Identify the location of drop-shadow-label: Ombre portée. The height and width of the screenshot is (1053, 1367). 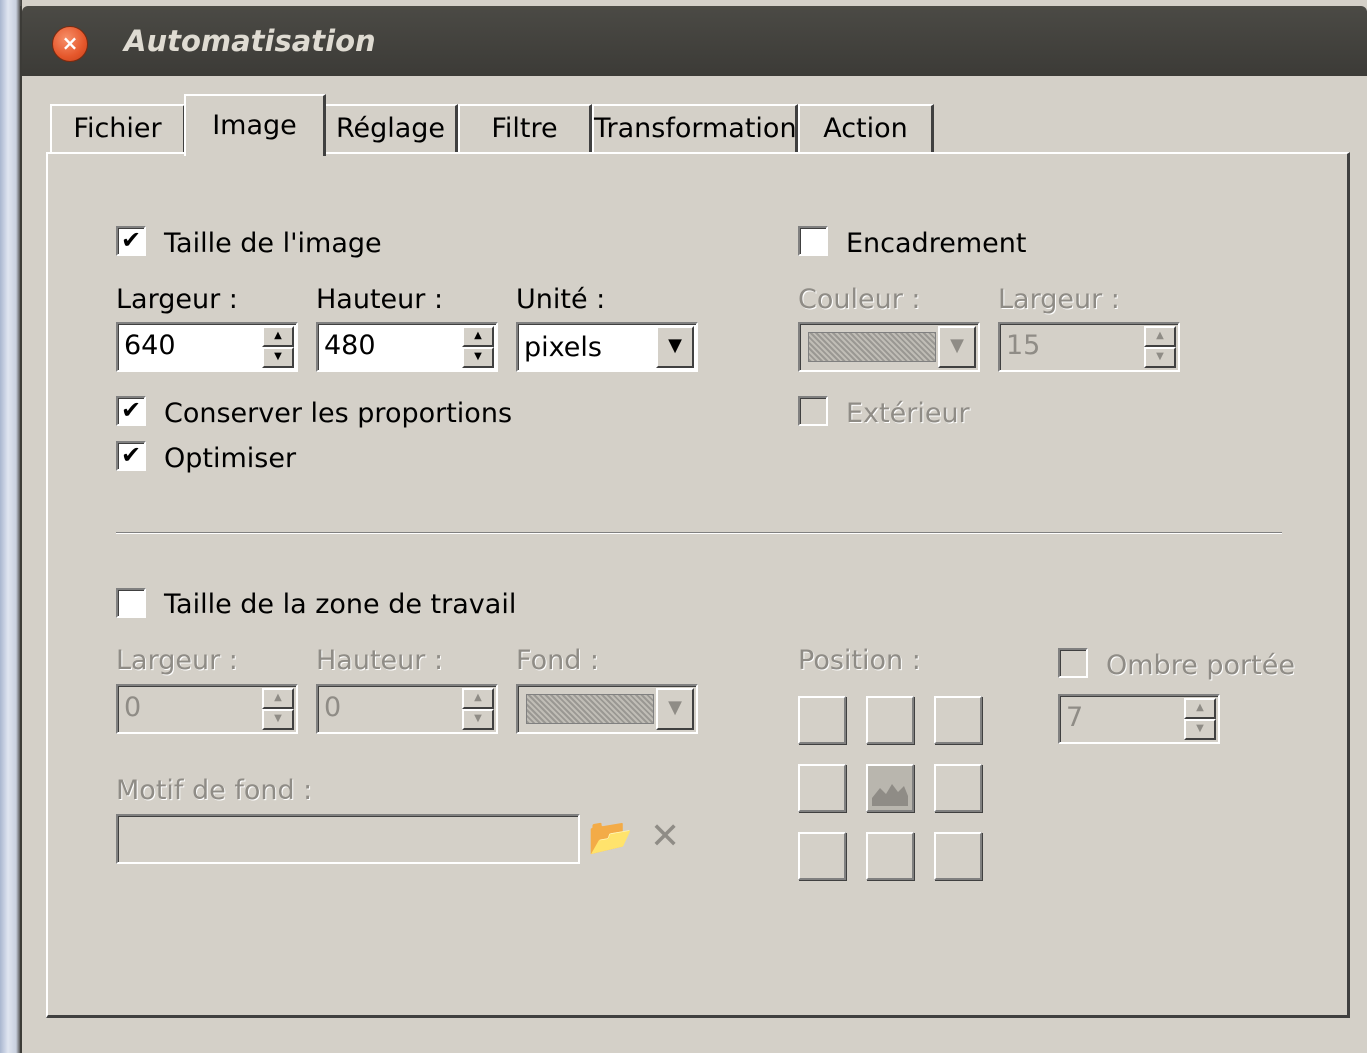
(1200, 665).